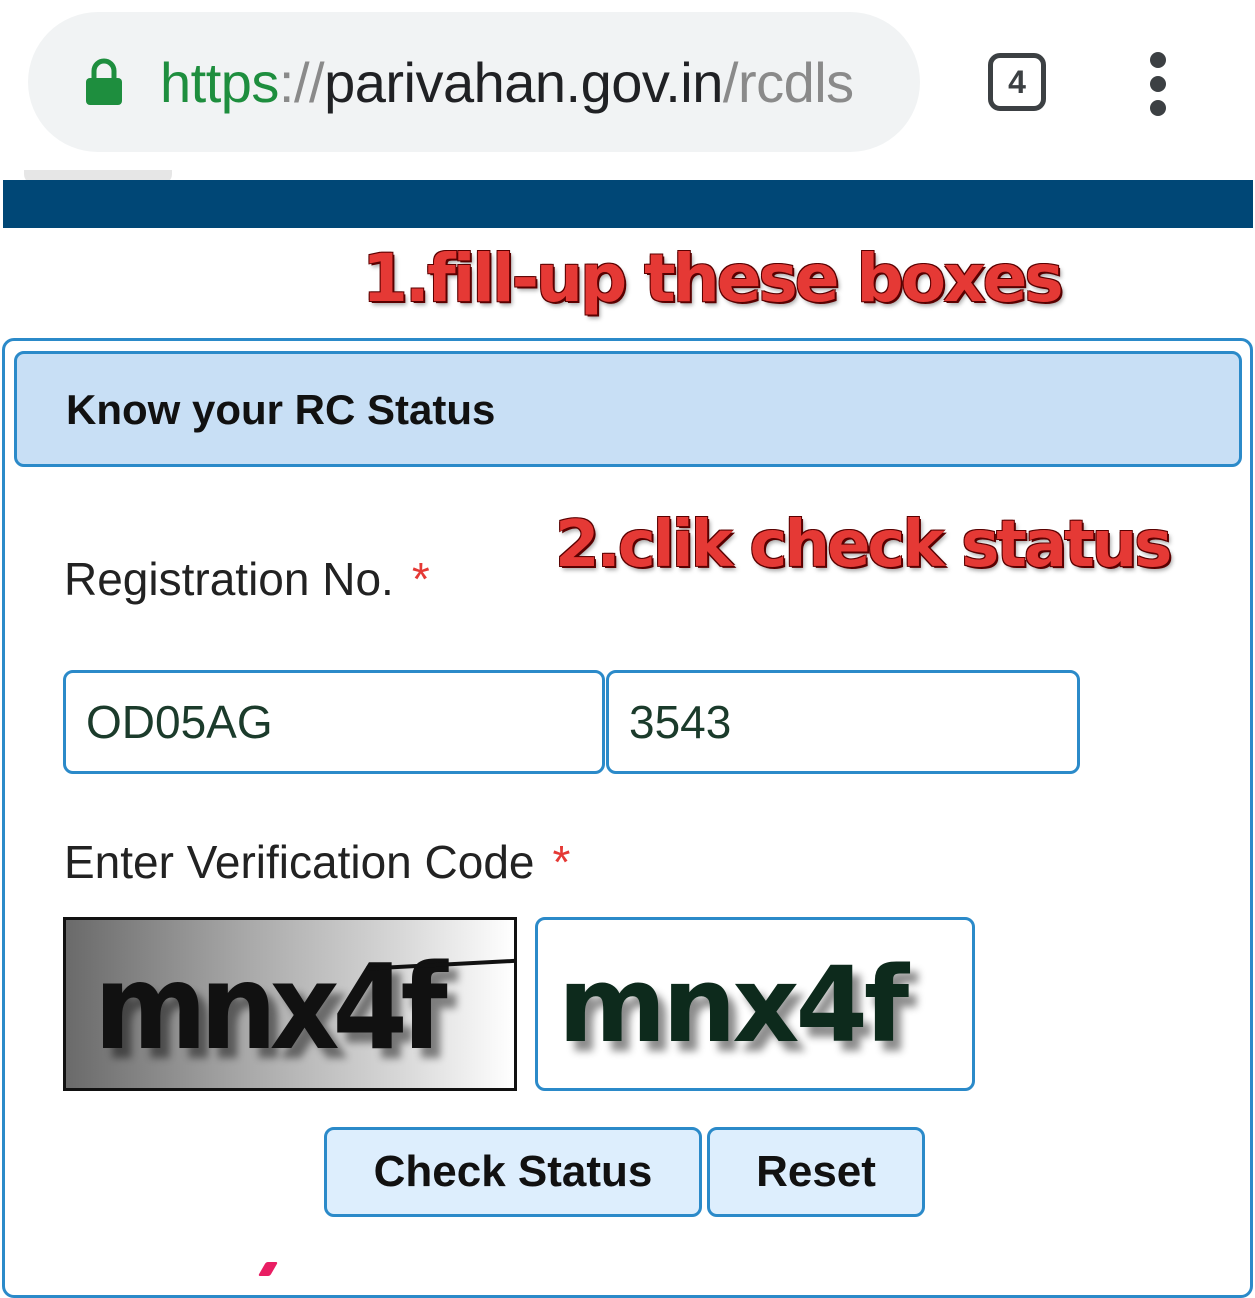 This screenshot has width=1255, height=1298. I want to click on registration-label: Registration No. *, so click(247, 579).